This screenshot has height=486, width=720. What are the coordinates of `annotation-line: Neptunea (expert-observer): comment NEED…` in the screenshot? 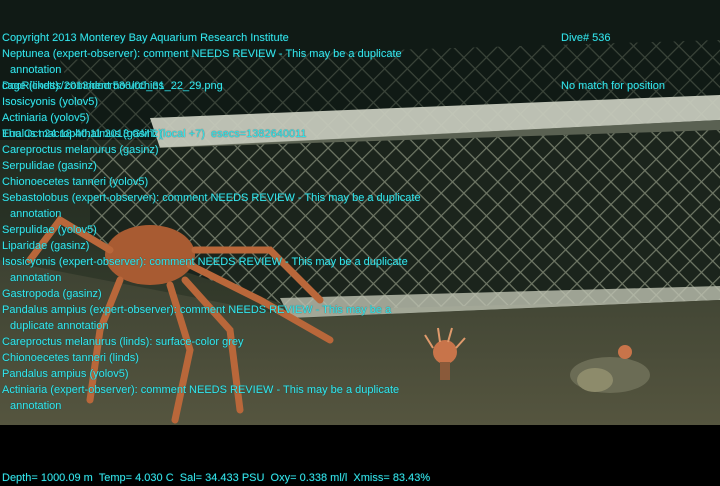 It's located at (202, 54).